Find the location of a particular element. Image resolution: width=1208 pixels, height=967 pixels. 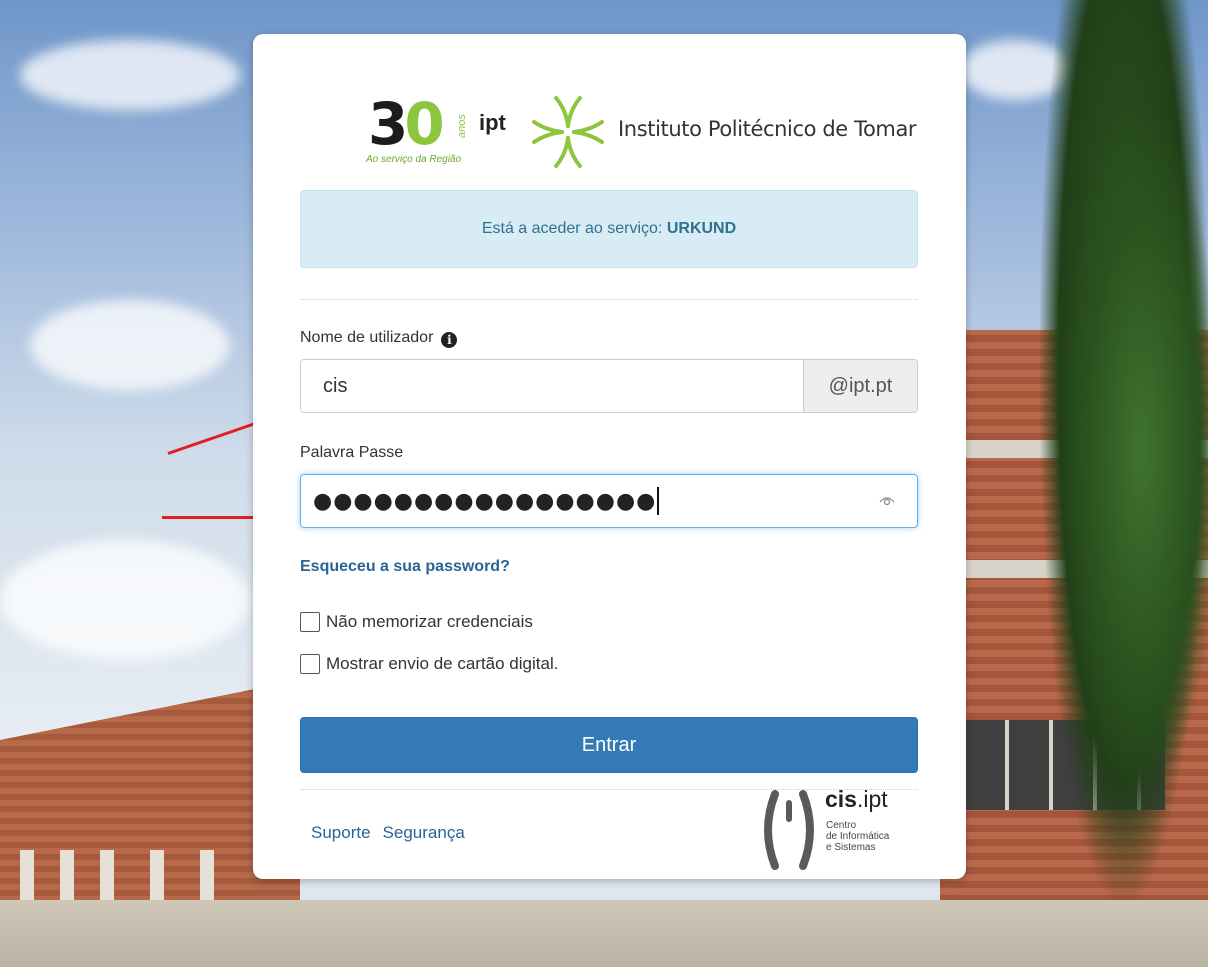

cis-subtitle-line: Centro is located at coordinates (841, 825).